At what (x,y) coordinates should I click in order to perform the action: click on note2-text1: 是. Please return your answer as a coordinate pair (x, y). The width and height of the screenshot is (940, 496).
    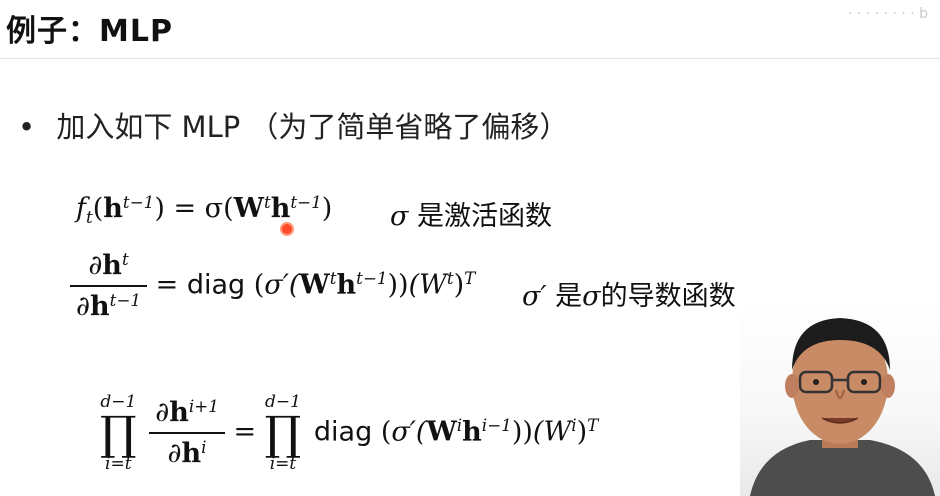
    Looking at the image, I should click on (569, 296).